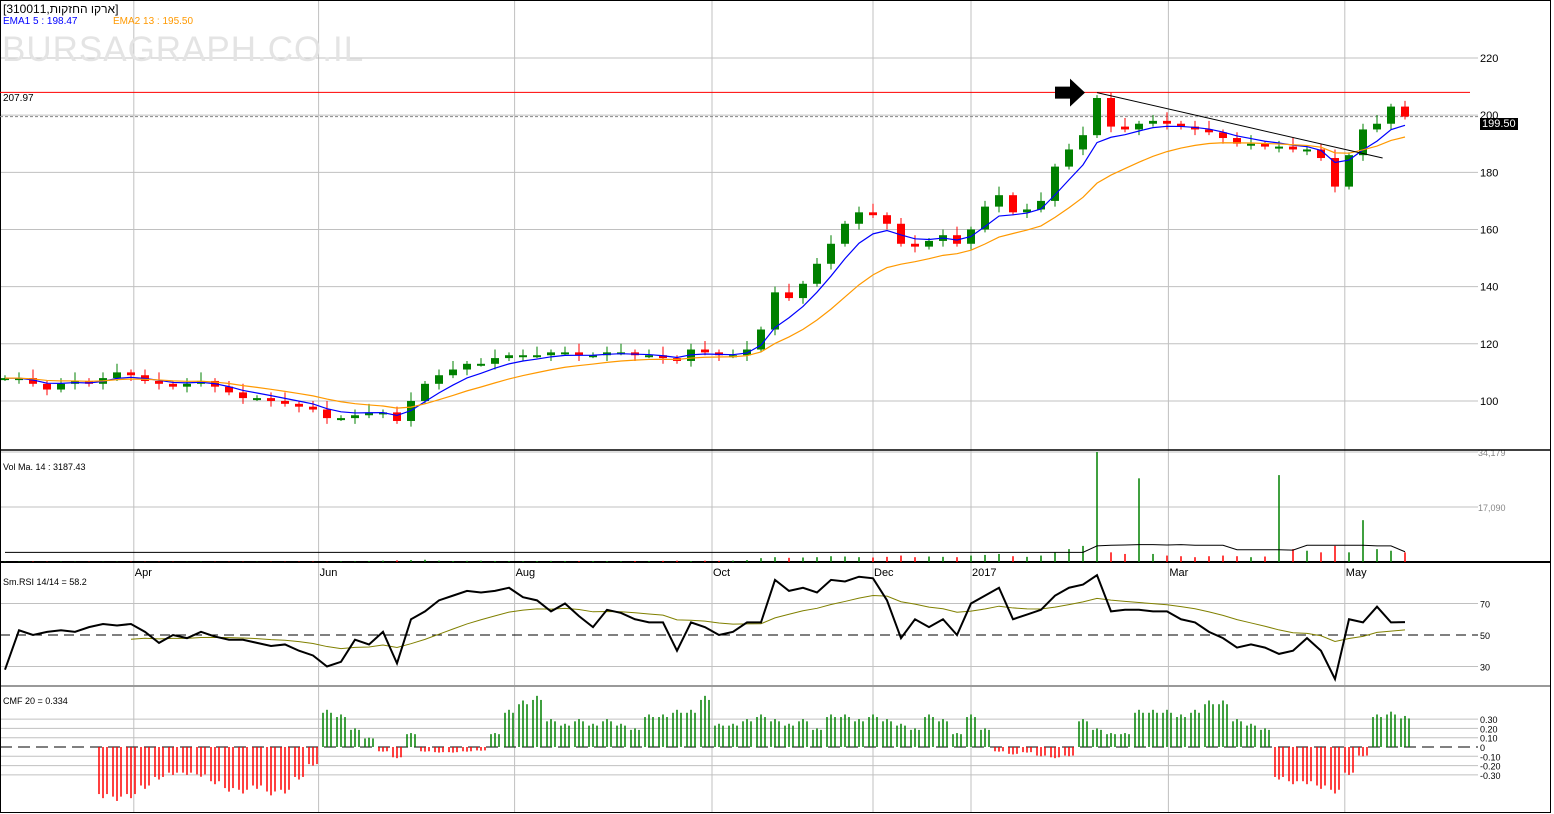 The image size is (1554, 814). What do you see at coordinates (721, 573) in the screenshot?
I see `month-label: Oct` at bounding box center [721, 573].